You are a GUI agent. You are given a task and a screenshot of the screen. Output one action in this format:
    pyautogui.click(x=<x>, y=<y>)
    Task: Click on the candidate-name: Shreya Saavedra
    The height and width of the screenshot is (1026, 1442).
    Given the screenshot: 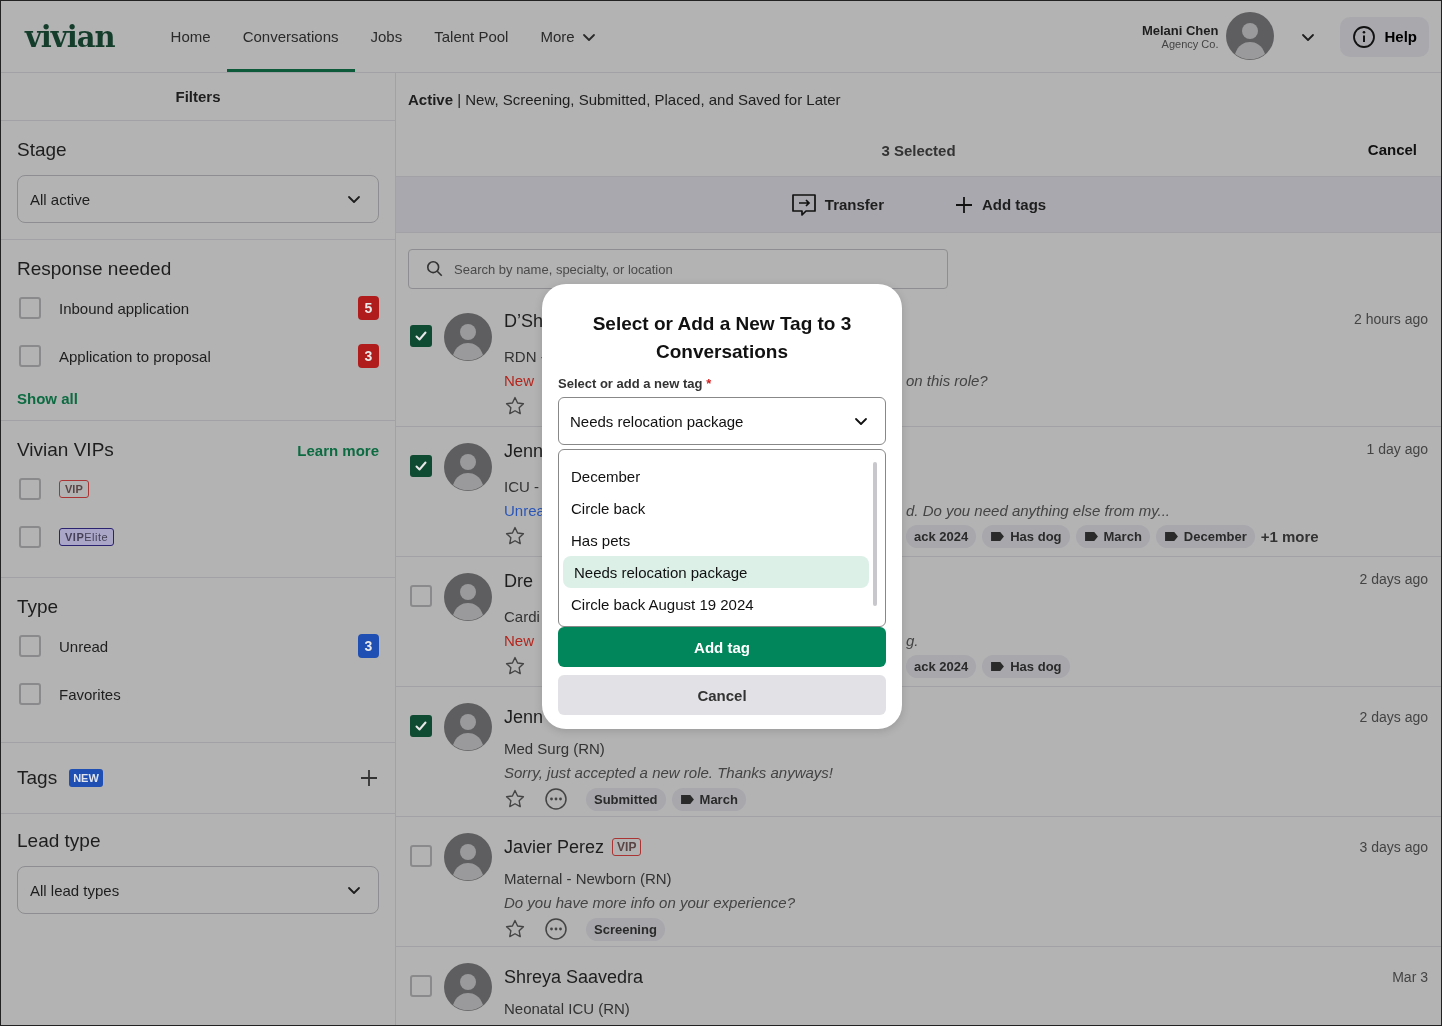 What is the action you would take?
    pyautogui.click(x=574, y=977)
    